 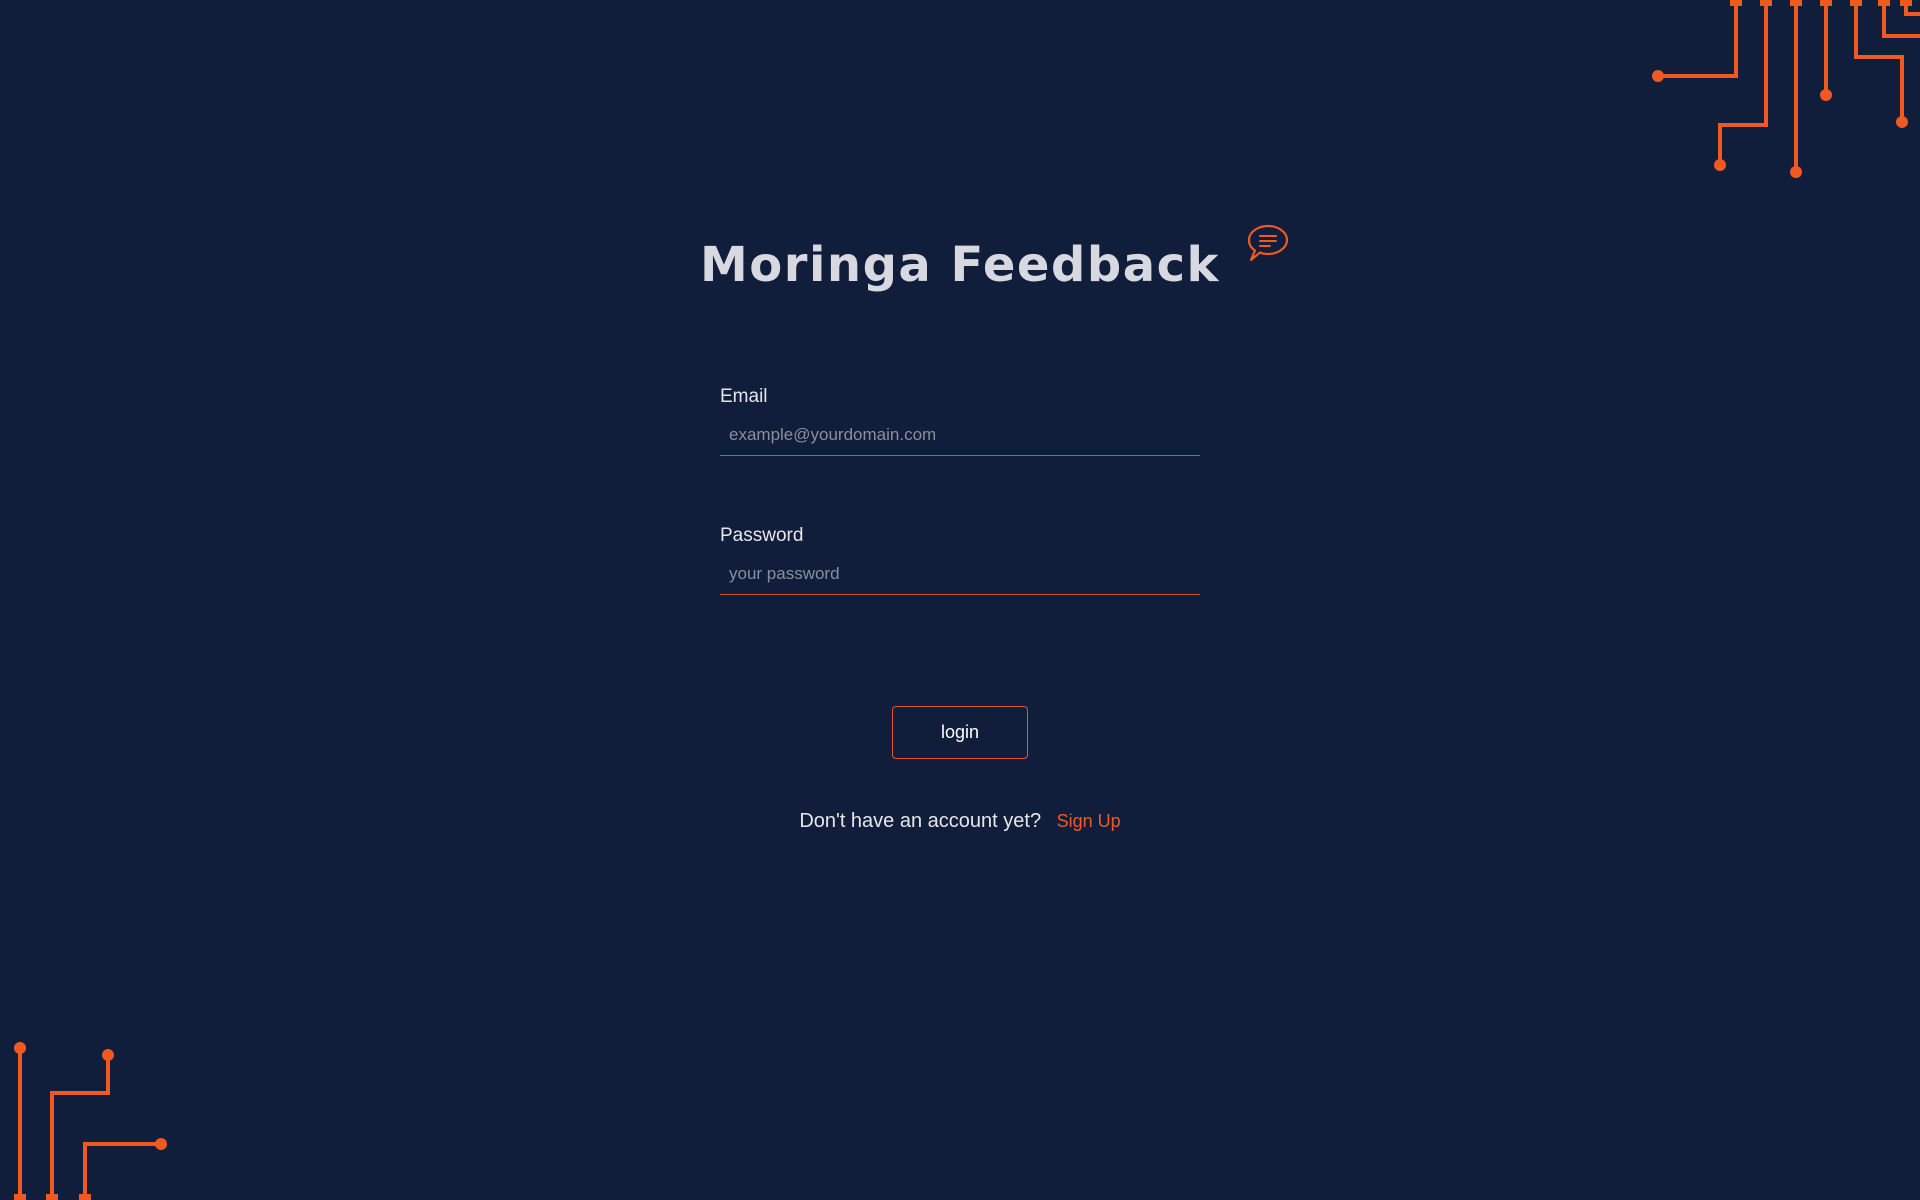 I want to click on email-label: Email, so click(x=744, y=396).